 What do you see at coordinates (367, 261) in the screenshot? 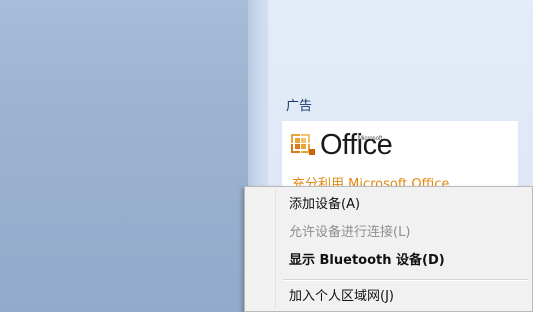
I see `menu-item-show-bluetooth-devices: 显示 Bluetooth 设备(D)` at bounding box center [367, 261].